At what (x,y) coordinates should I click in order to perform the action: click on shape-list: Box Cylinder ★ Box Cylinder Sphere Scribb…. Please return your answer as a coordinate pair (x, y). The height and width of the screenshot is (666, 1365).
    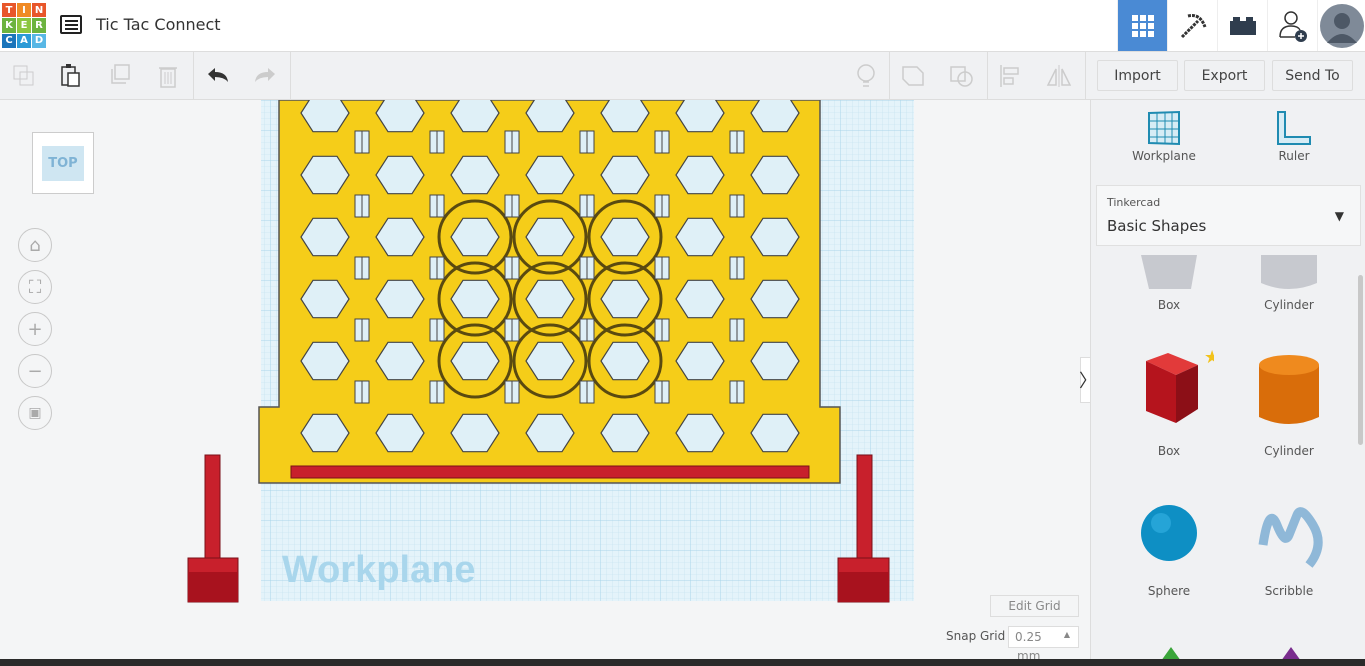
    Looking at the image, I should click on (1228, 460).